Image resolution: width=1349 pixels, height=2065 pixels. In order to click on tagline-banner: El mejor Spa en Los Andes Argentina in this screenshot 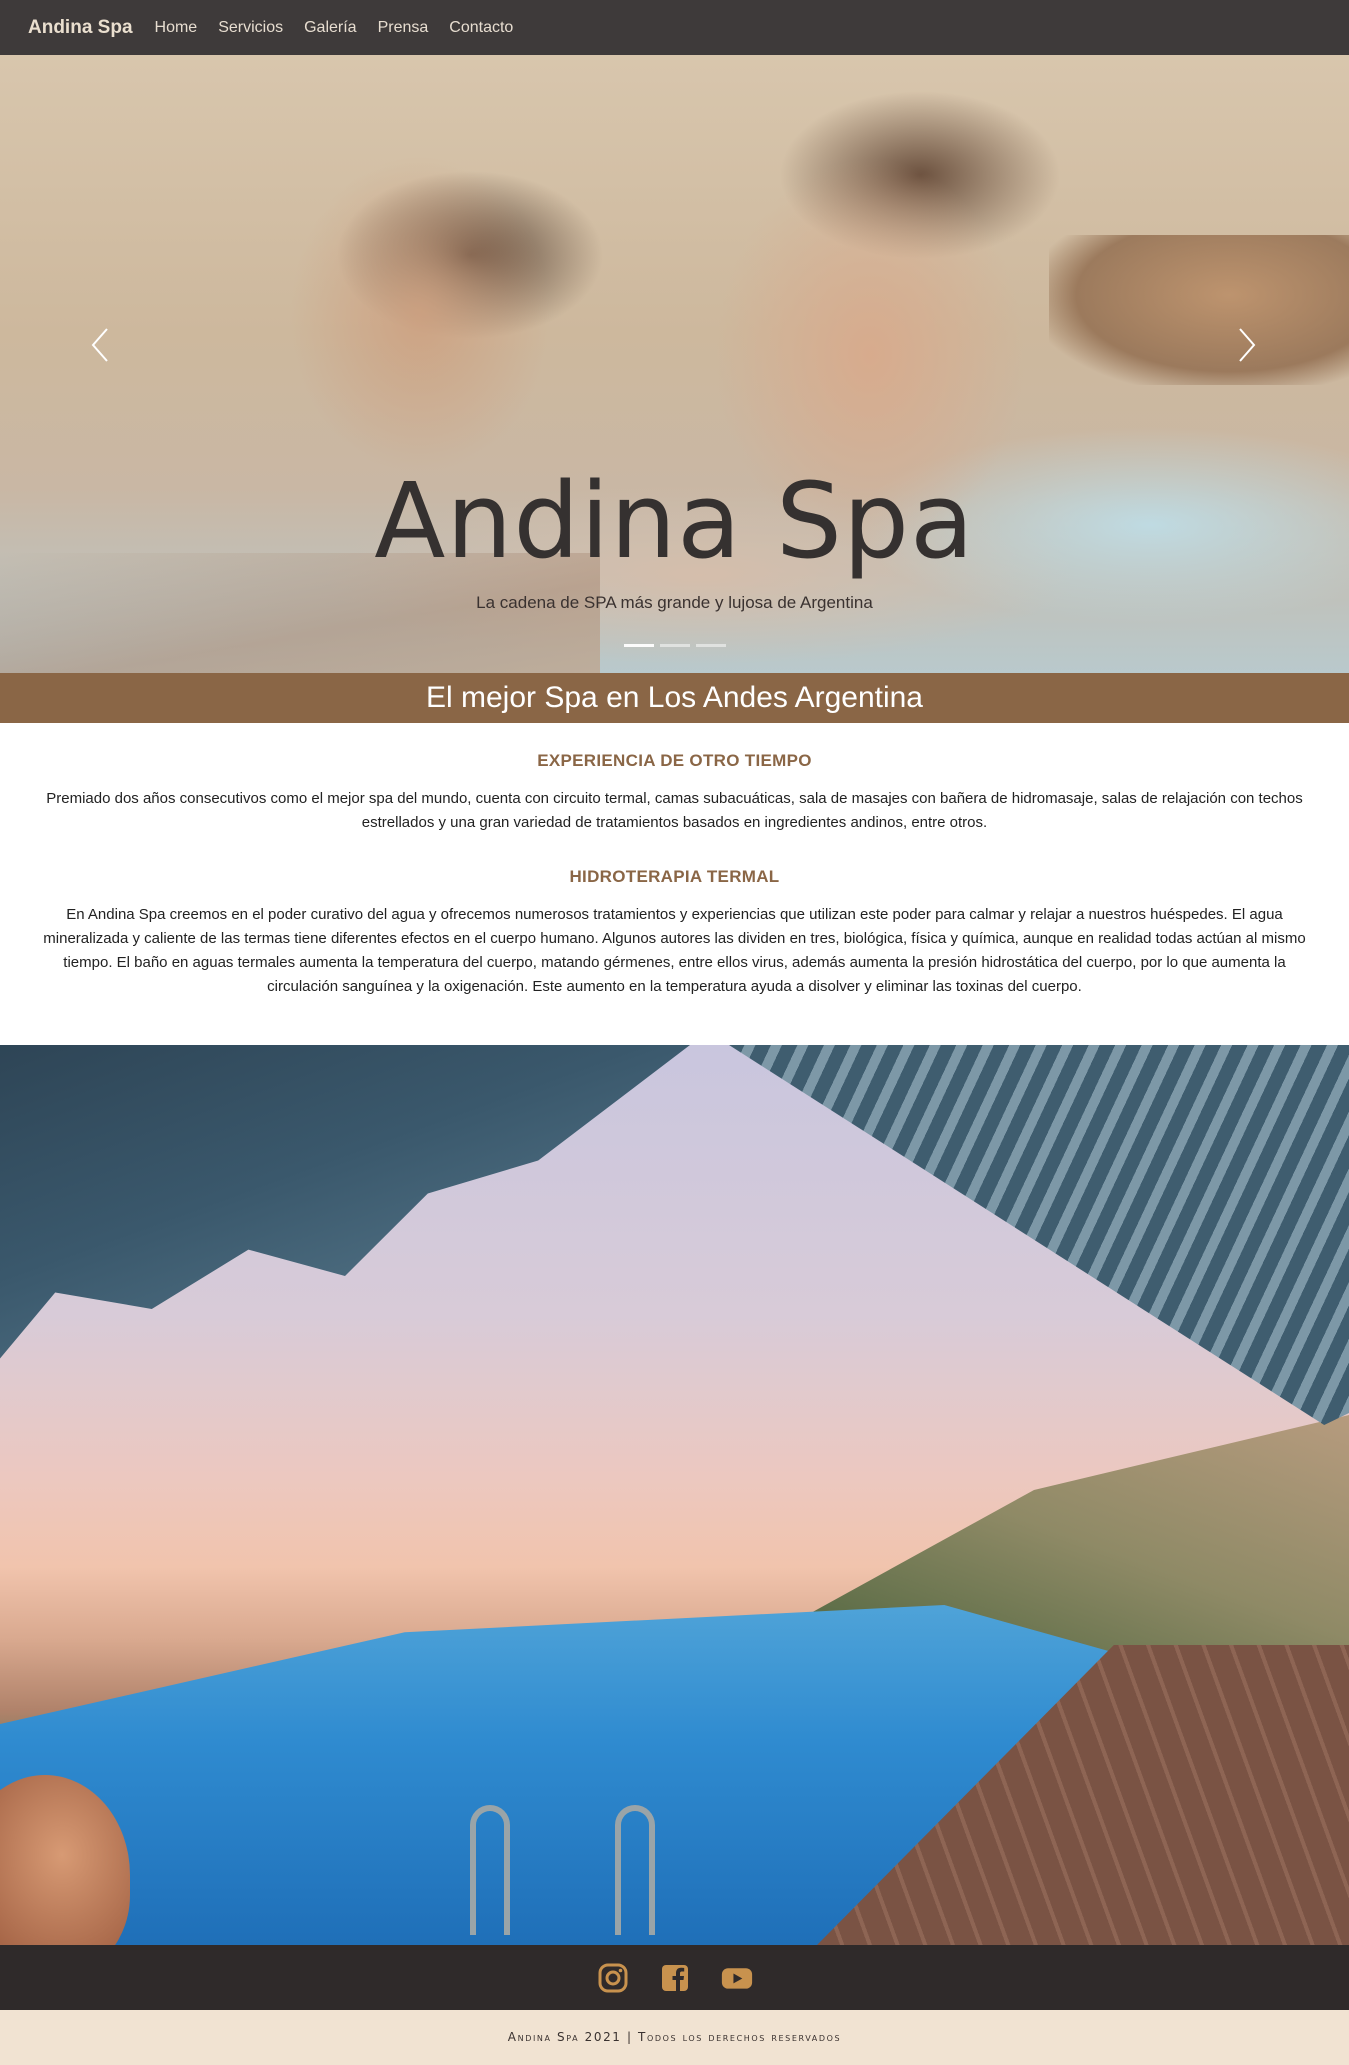, I will do `click(674, 698)`.